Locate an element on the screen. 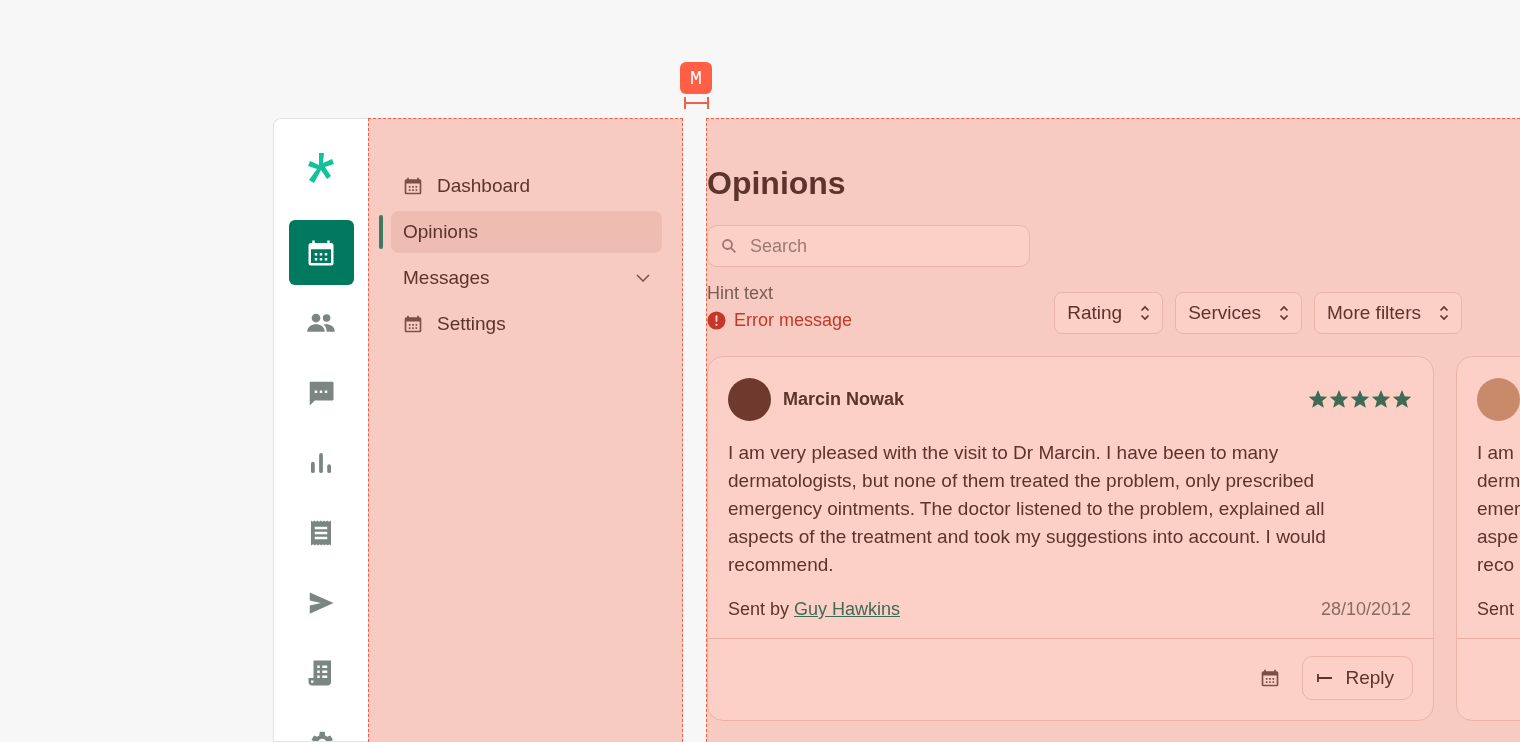 This screenshot has width=1520, height=742. review-text: I am very pleased with the visit to Dr Marcin. I have been to many dermatologists, but none of them treated the problem, only prescribed emergency ointments. The doctor listened to the problem, explained all aspects of the treatment and took my suggestions into account. I would recommend. is located at coordinates (1027, 509).